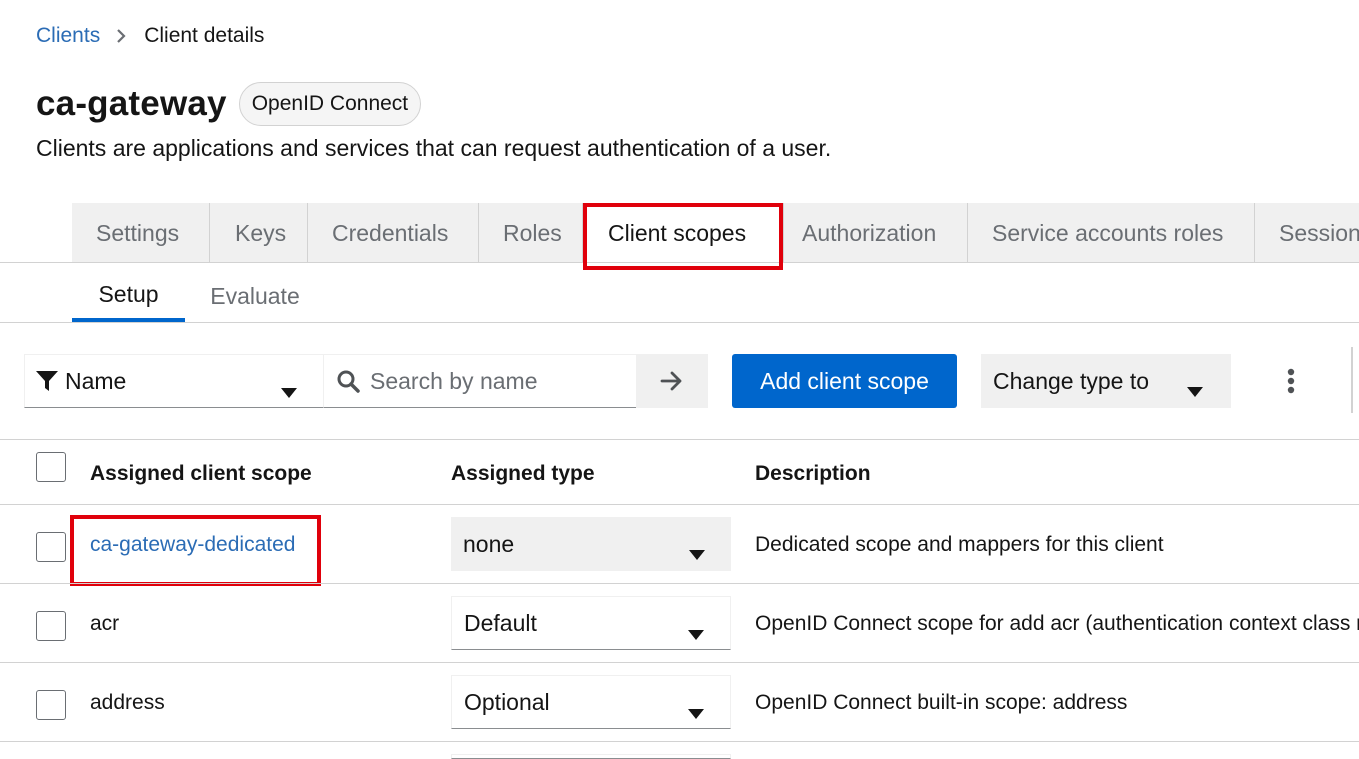 Image resolution: width=1359 pixels, height=759 pixels. What do you see at coordinates (201, 474) in the screenshot?
I see `column-header-assigned-client-scope: Assigned client scope` at bounding box center [201, 474].